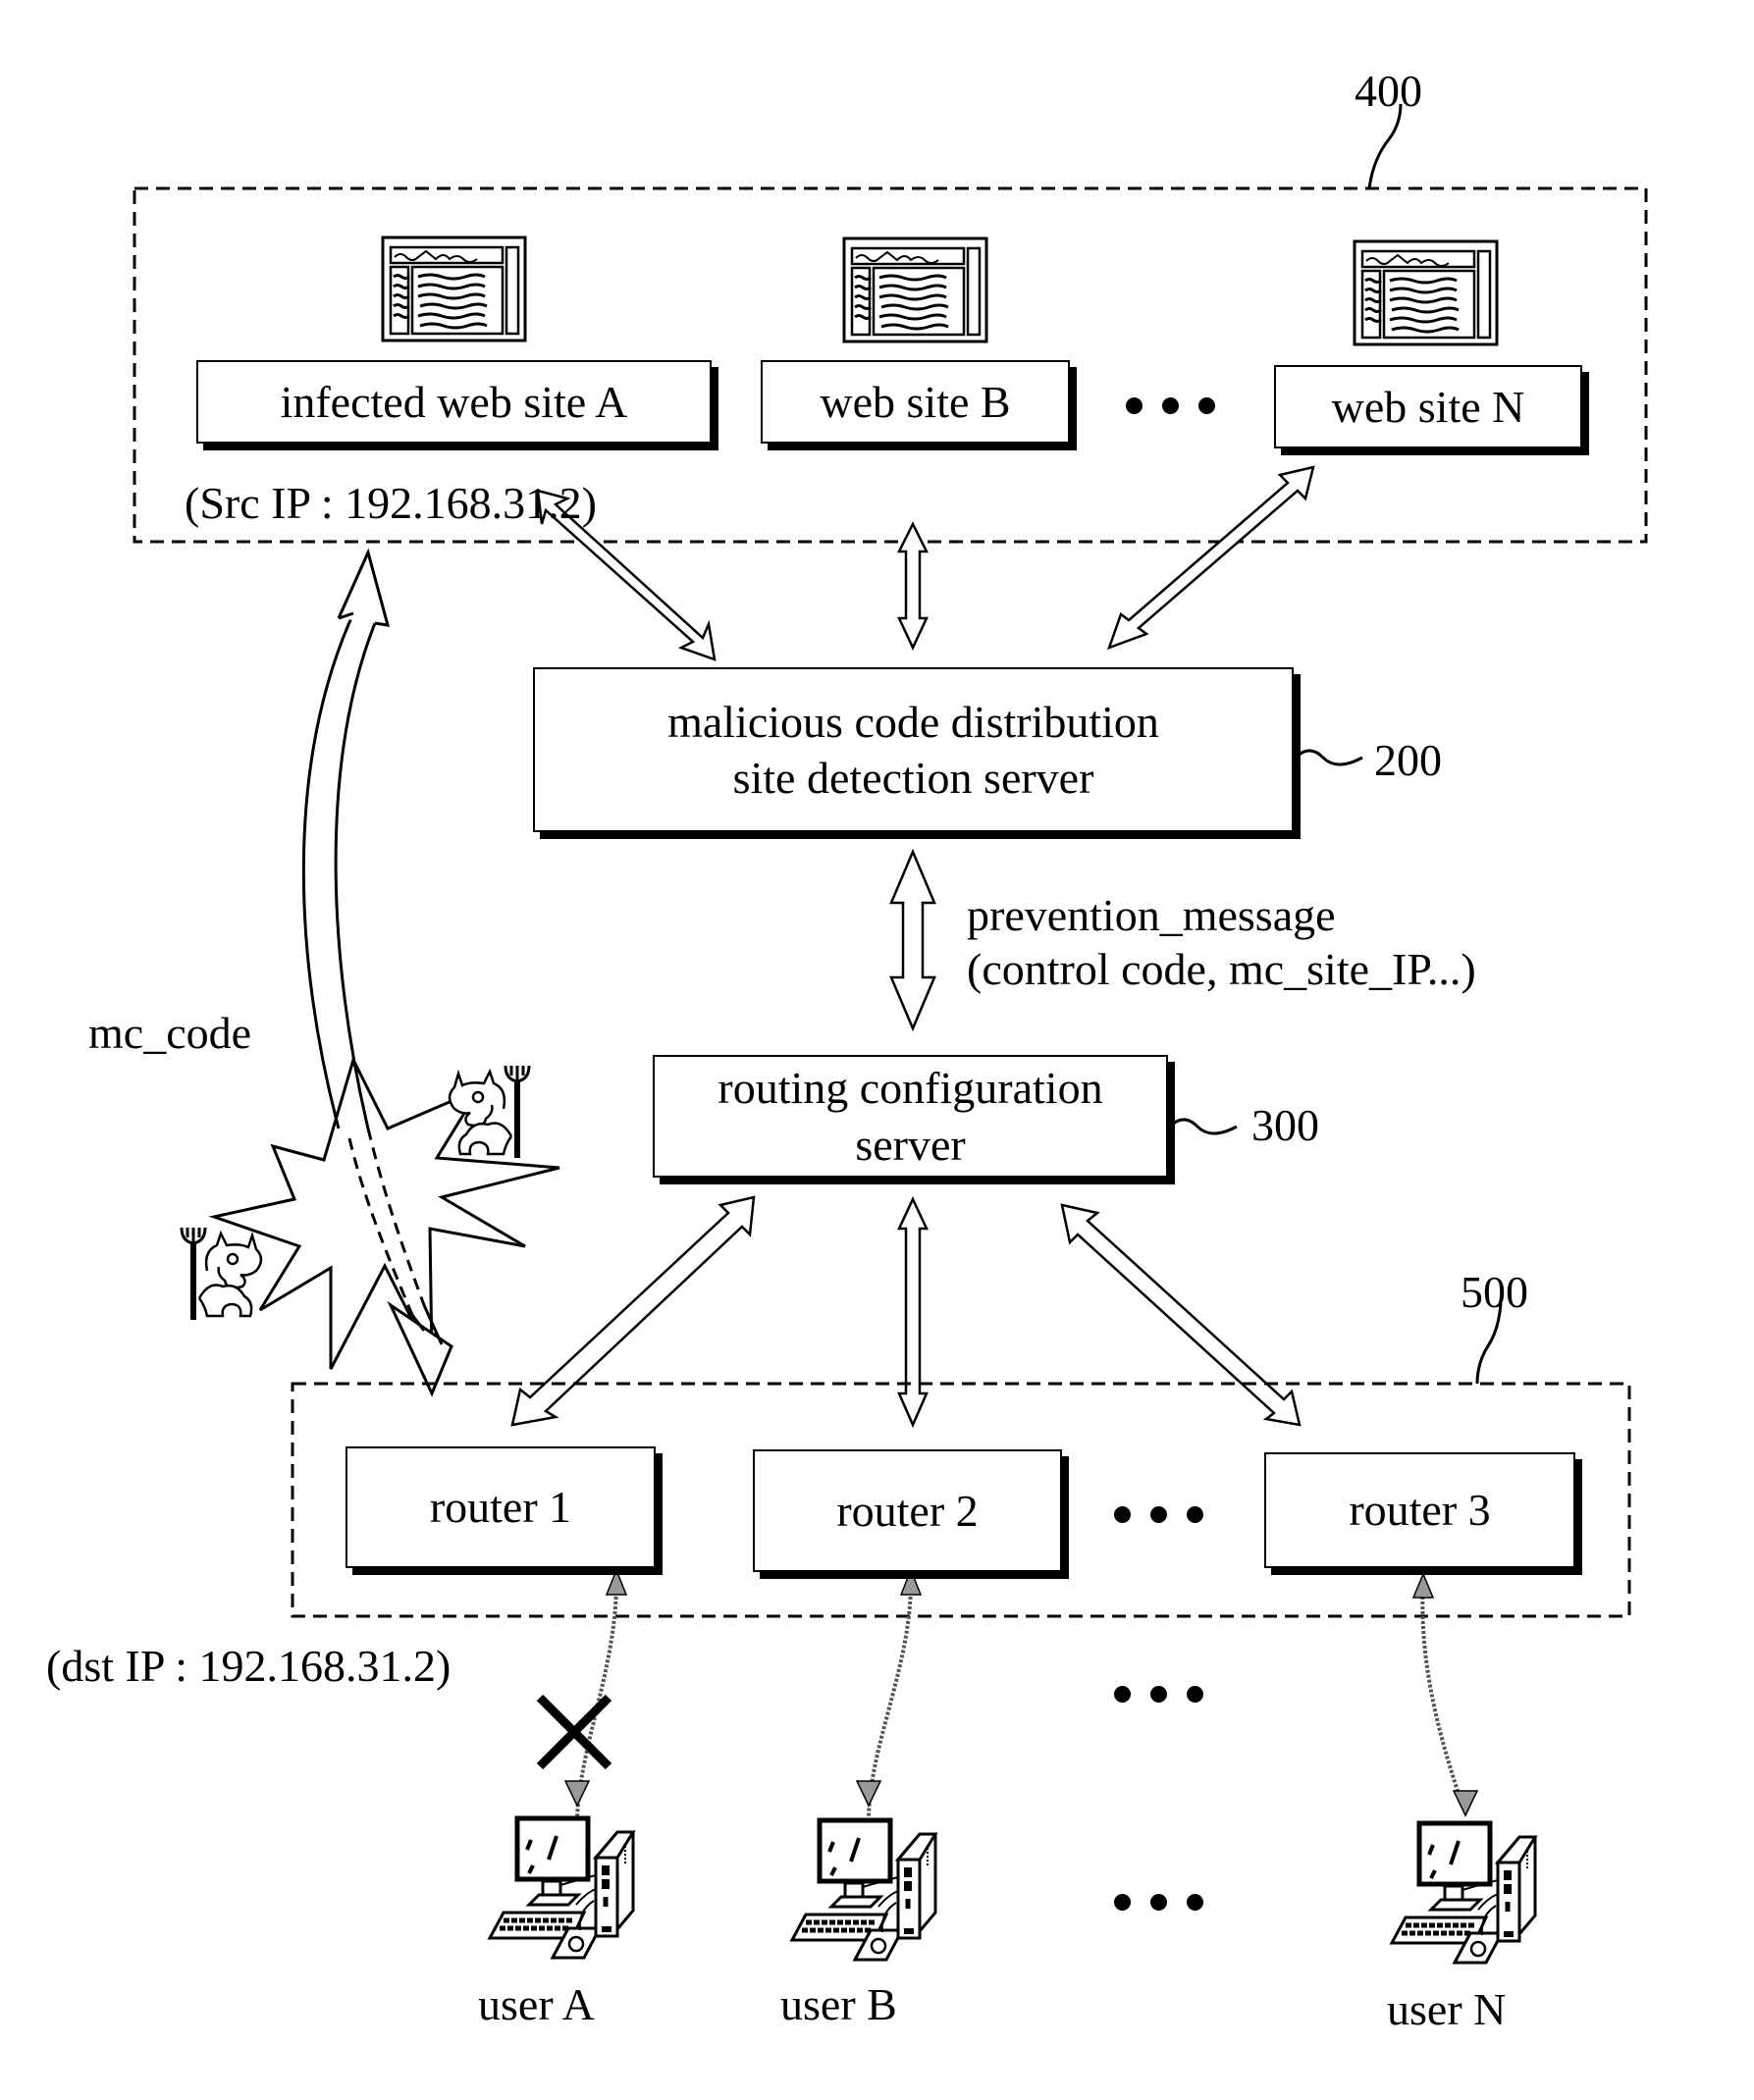  I want to click on ref-300-leader, so click(1203, 1126).